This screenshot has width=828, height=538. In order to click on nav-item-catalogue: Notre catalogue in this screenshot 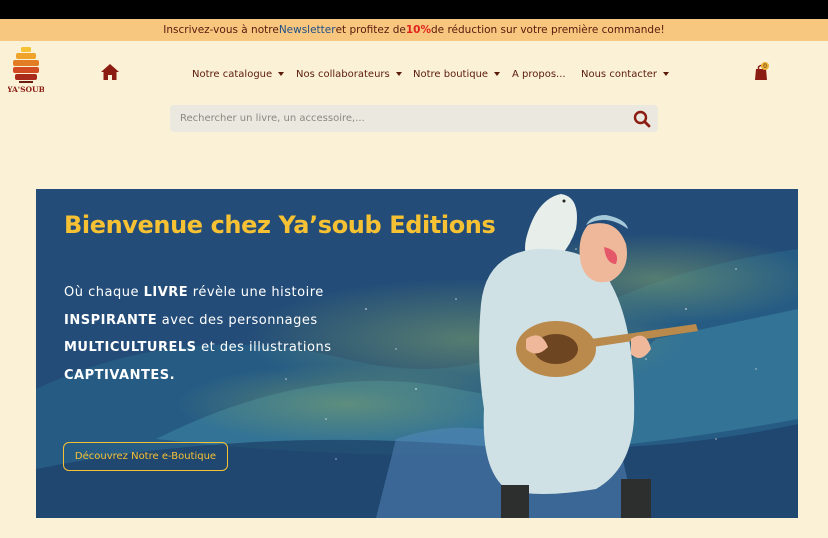, I will do `click(238, 74)`.